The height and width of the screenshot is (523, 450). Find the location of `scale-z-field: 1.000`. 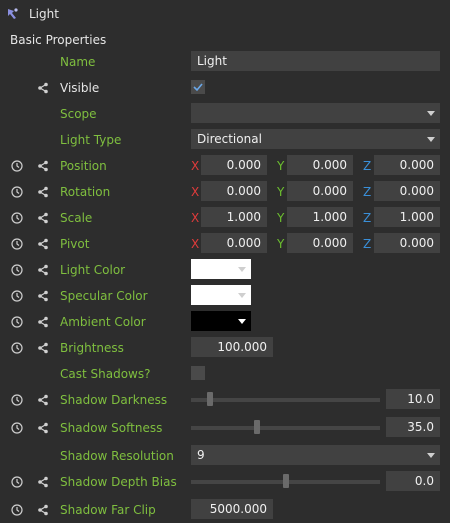

scale-z-field: 1.000 is located at coordinates (407, 217).